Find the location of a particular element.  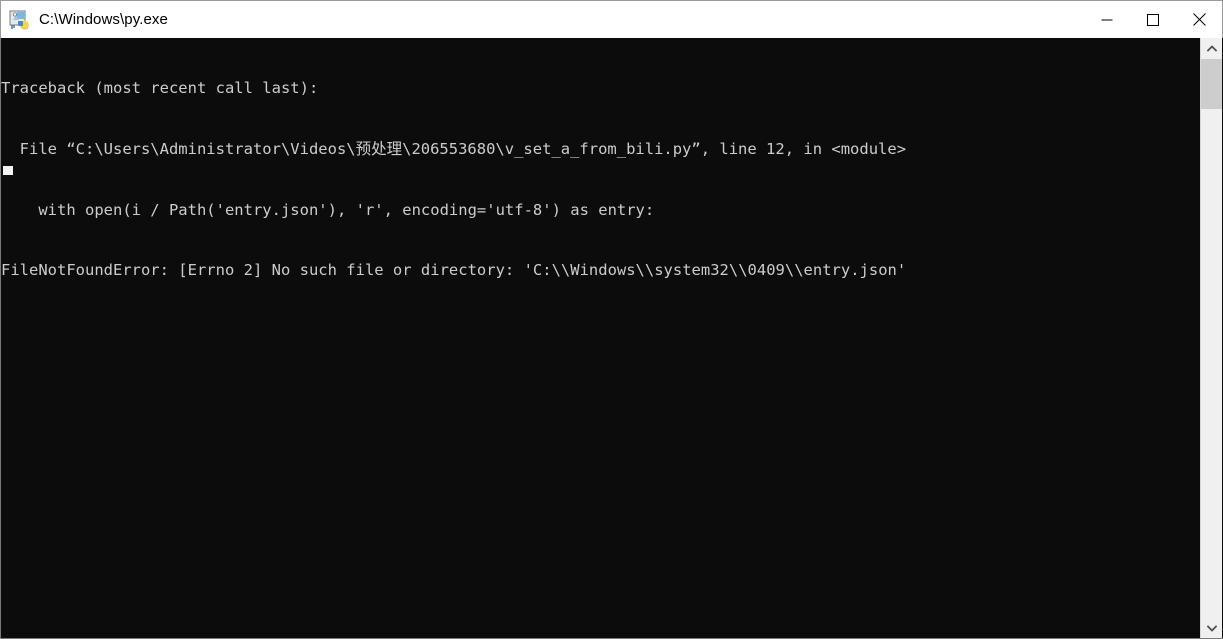

close-icon is located at coordinates (1199, 19).